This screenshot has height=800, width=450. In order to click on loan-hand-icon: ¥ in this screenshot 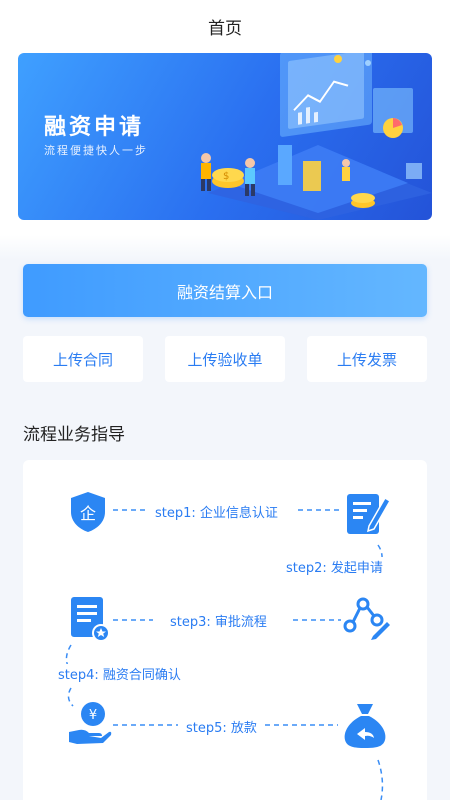, I will do `click(90, 723)`.